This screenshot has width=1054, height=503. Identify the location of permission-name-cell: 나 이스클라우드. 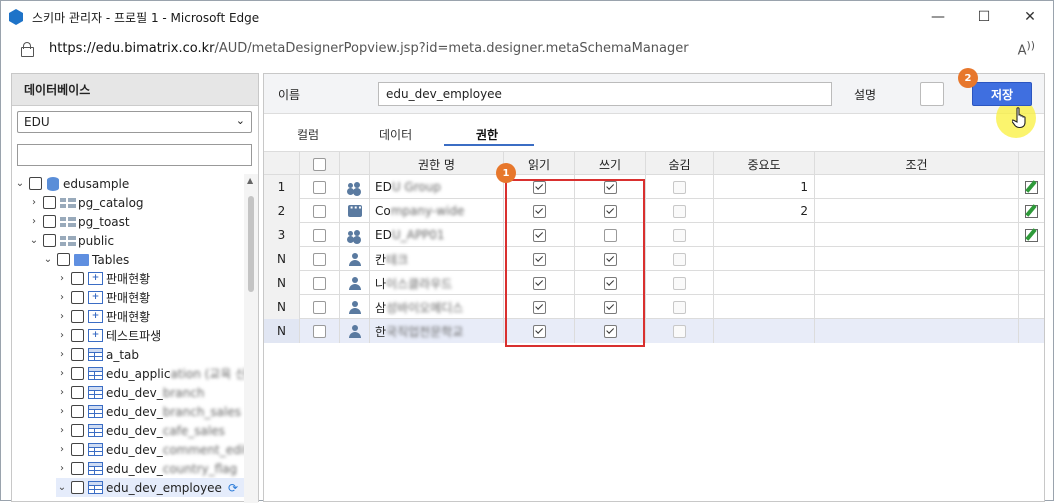
(437, 283).